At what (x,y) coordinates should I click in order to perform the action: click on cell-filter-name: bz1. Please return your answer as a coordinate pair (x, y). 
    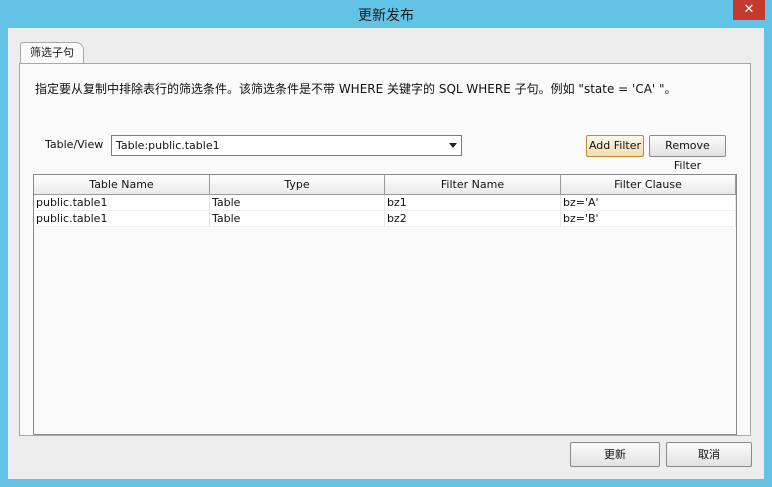
    Looking at the image, I should click on (473, 203).